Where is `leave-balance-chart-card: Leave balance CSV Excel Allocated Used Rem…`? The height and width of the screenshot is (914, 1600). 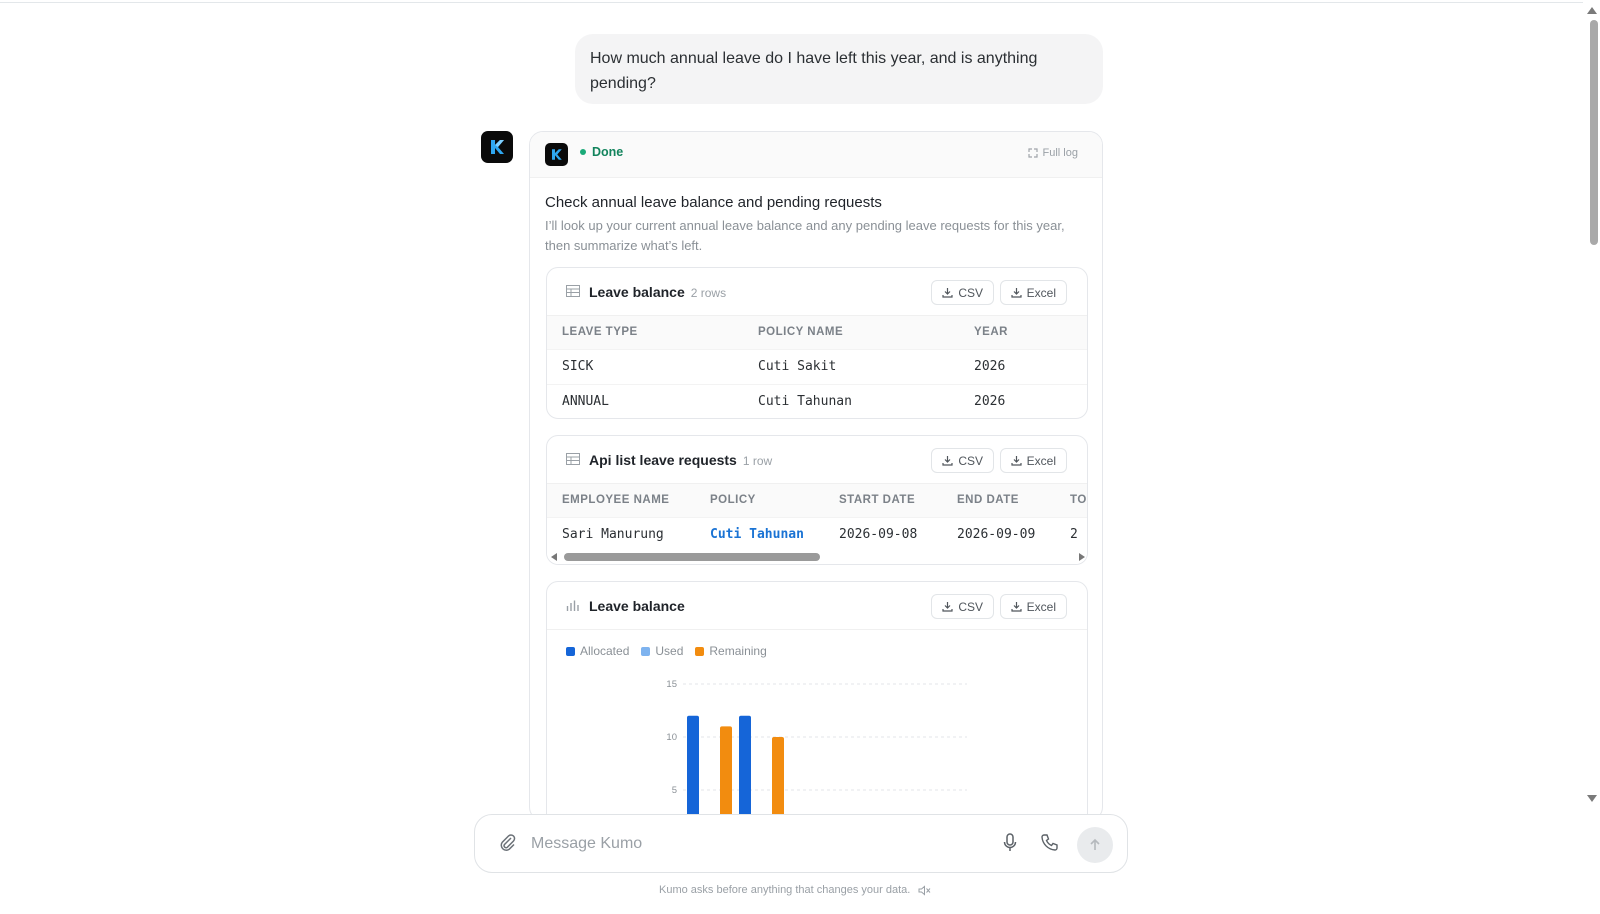
leave-balance-chart-card: Leave balance CSV Excel Allocated Used Rem… is located at coordinates (817, 701).